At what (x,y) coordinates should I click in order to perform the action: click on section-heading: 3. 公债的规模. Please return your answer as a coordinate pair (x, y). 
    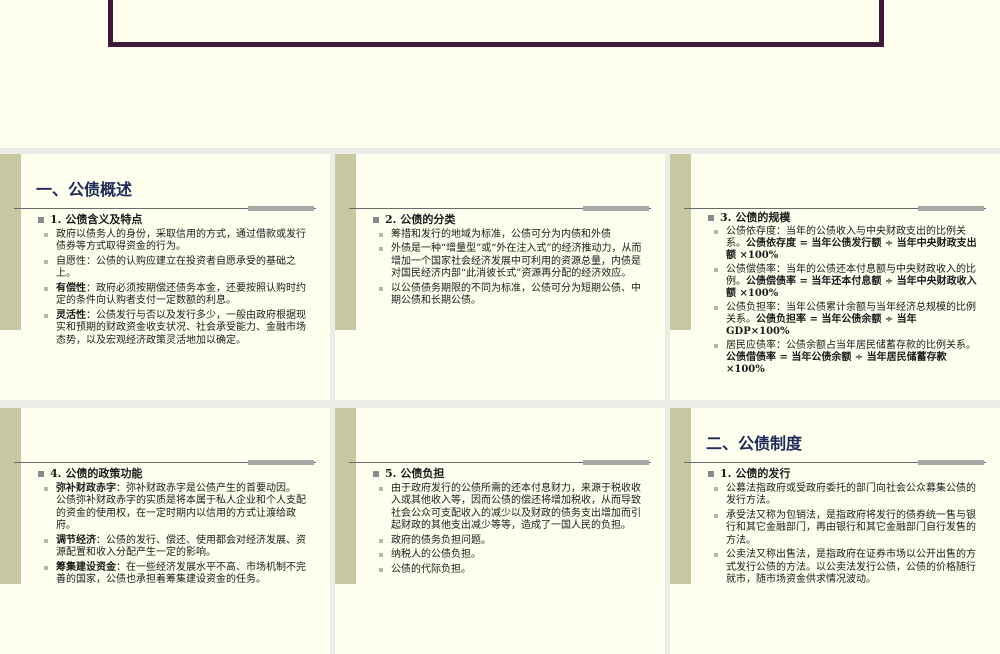
    Looking at the image, I should click on (842, 218).